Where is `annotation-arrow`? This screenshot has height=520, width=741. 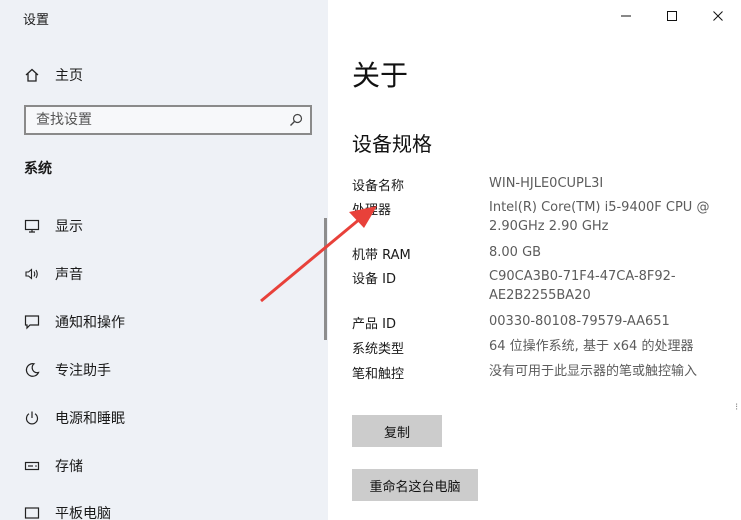
annotation-arrow is located at coordinates (318, 254).